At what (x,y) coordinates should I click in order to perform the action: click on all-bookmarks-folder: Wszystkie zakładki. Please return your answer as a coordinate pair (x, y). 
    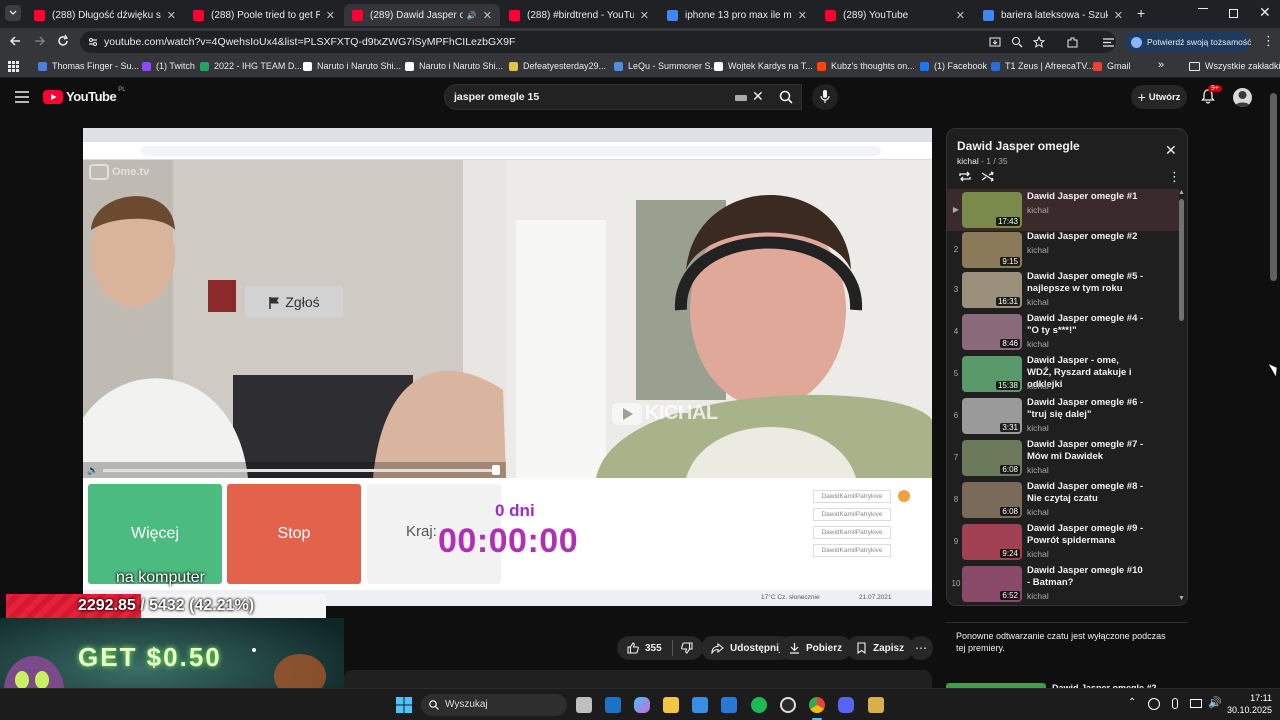
    Looking at the image, I should click on (1234, 66).